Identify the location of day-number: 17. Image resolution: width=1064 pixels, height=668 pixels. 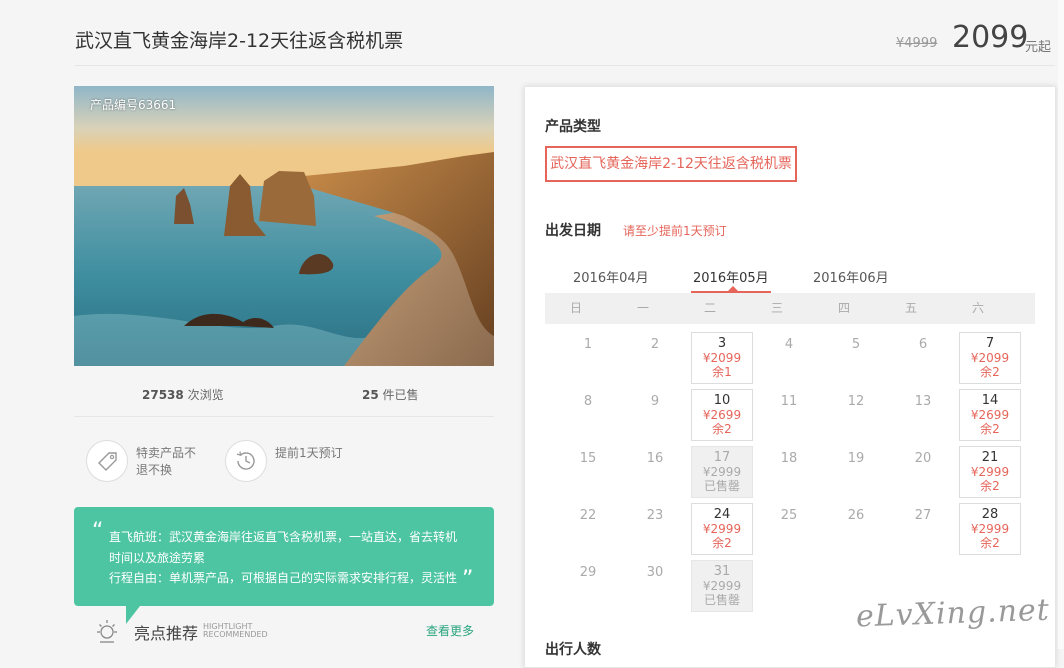
(722, 457).